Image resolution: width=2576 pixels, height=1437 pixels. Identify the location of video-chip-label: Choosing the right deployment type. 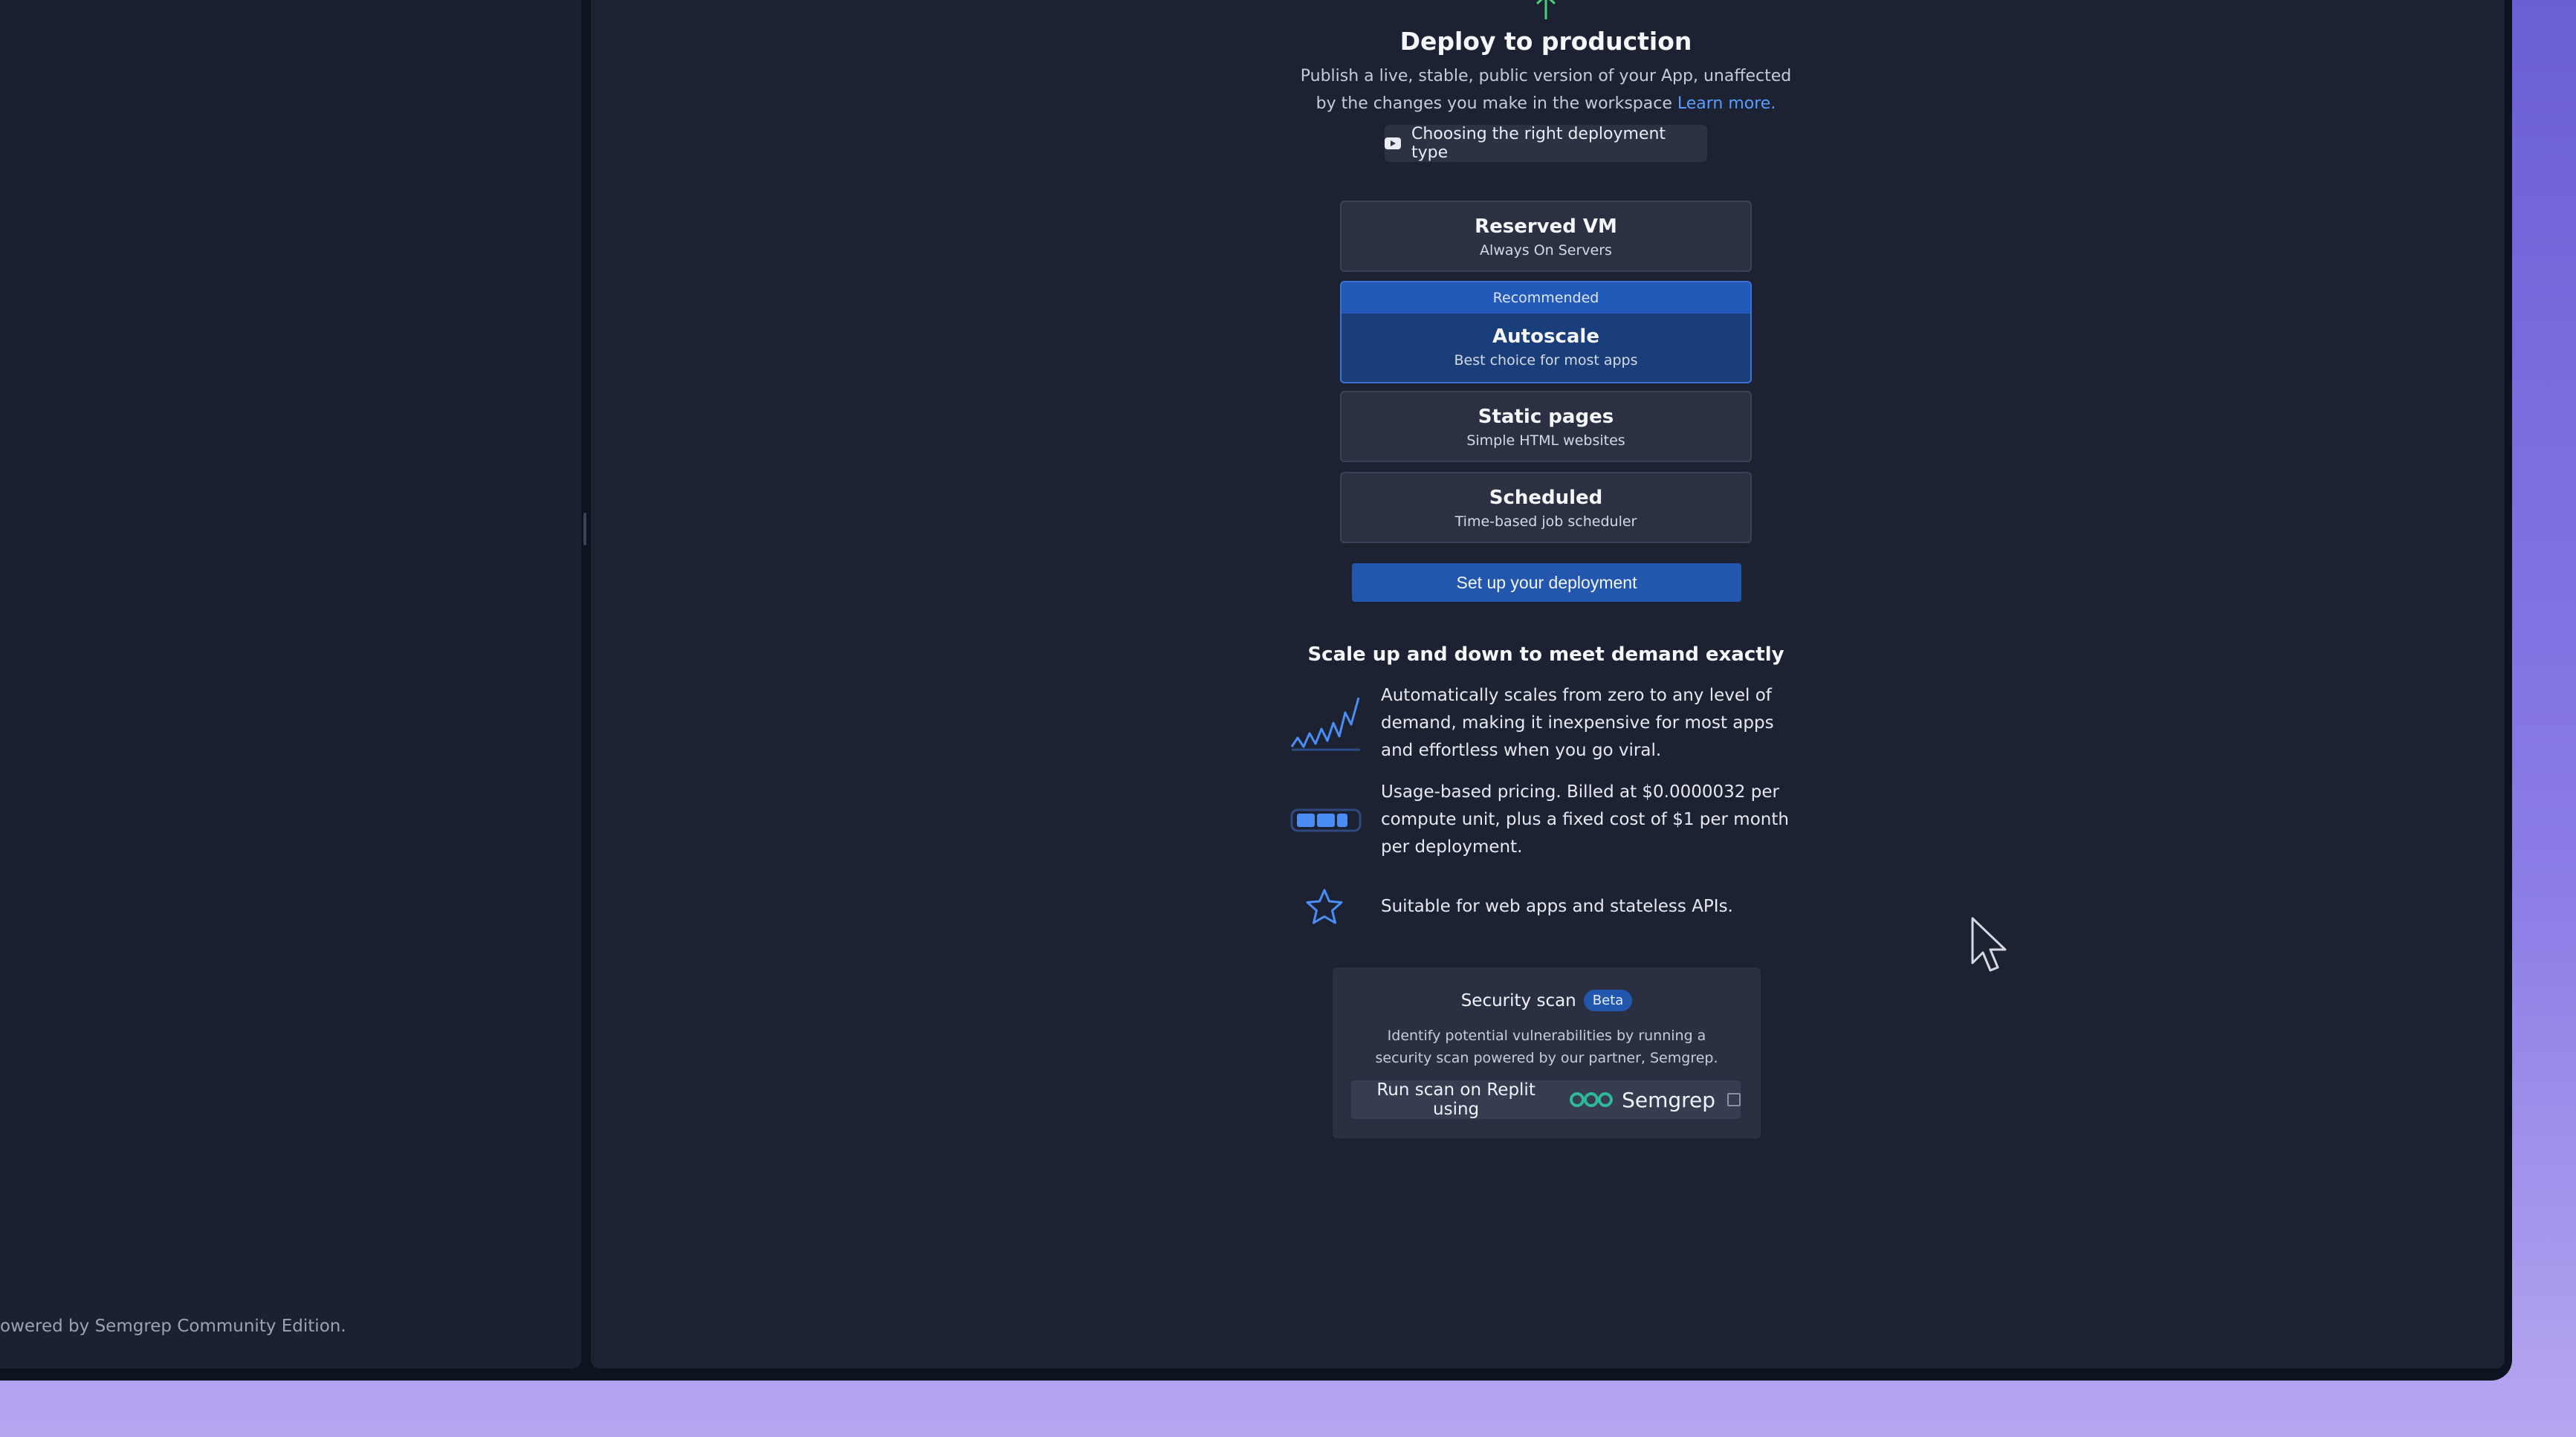
(1538, 143).